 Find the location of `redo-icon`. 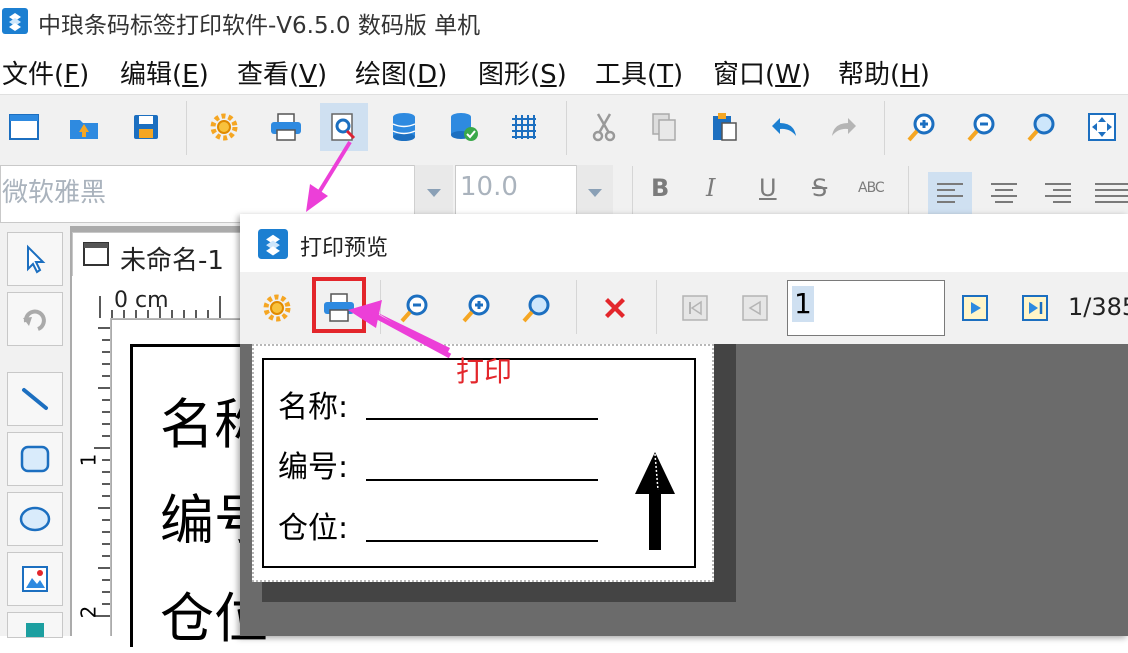

redo-icon is located at coordinates (844, 127).